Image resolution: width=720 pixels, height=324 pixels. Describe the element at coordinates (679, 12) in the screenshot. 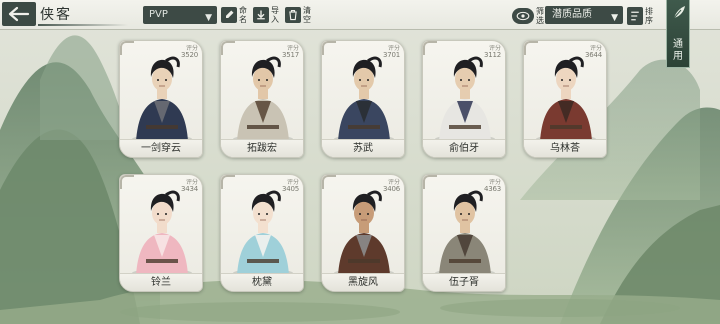

I see `scroll-icon` at that location.